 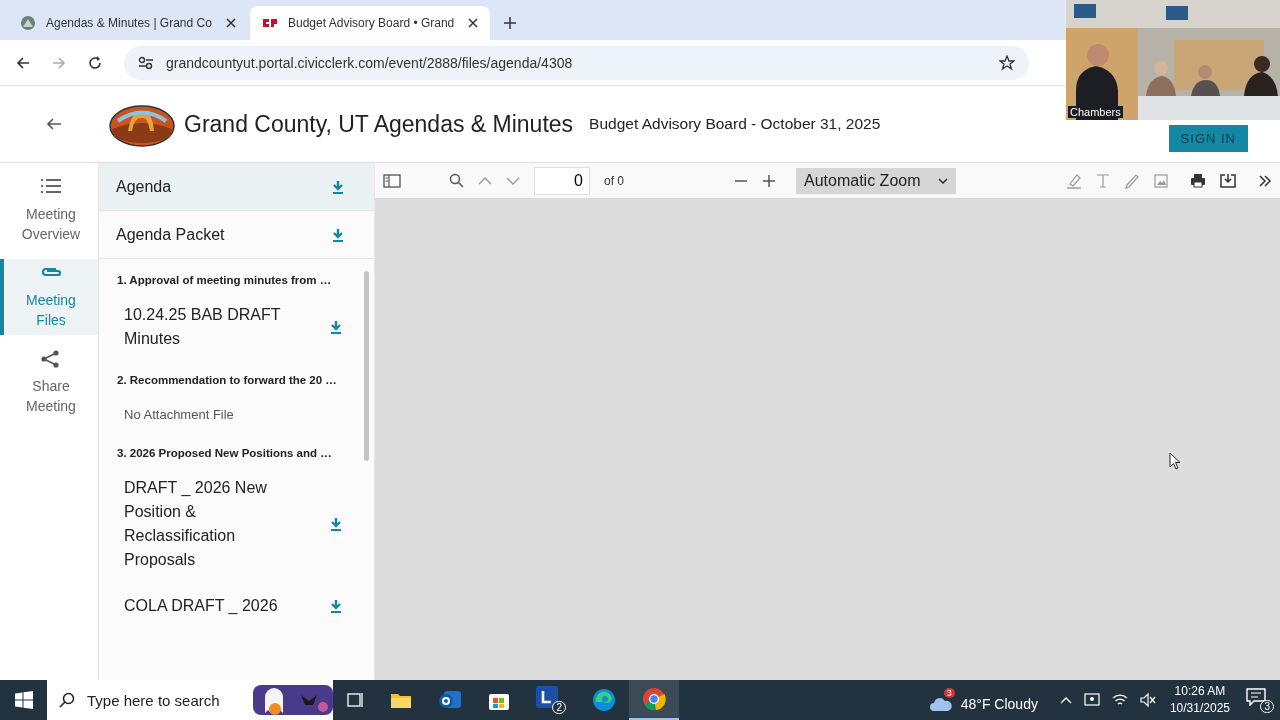 I want to click on url-text: grandcountyut.portal.civicclerk.com/event/2888/files/agenda/4308, so click(x=370, y=62).